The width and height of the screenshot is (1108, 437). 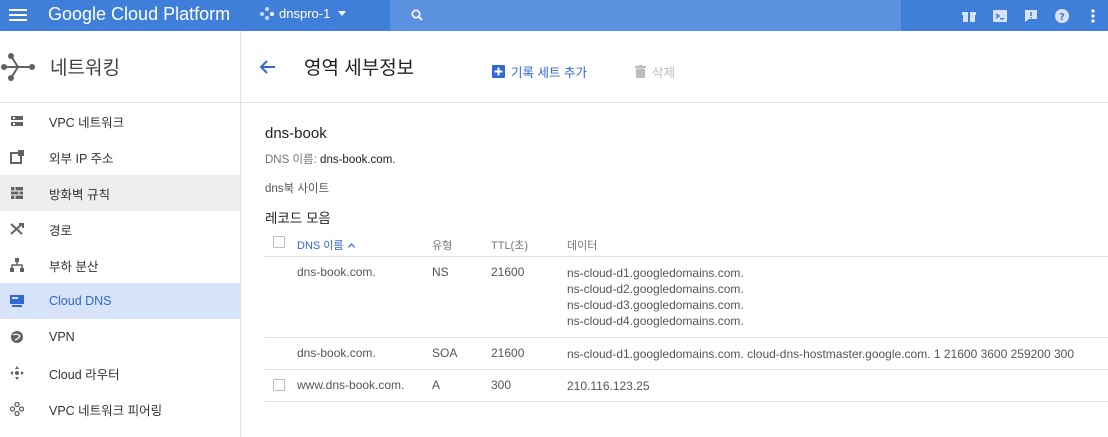 I want to click on sidebar-item-external-ip: 외부 IP 주소, so click(x=120, y=157).